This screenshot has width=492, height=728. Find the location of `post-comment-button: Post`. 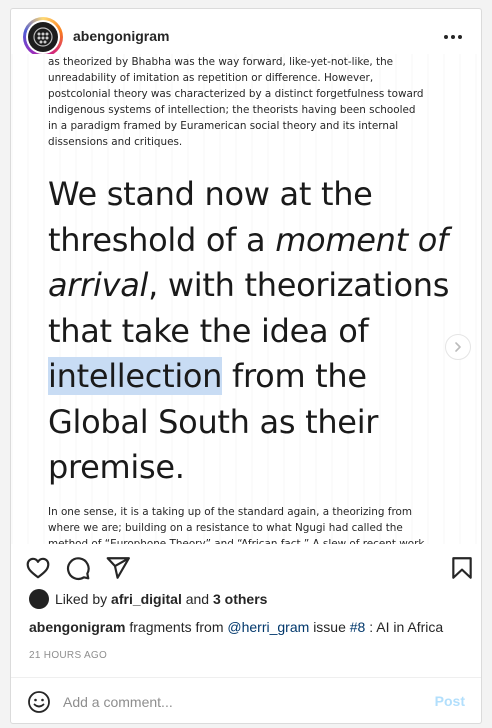

post-comment-button: Post is located at coordinates (450, 701).